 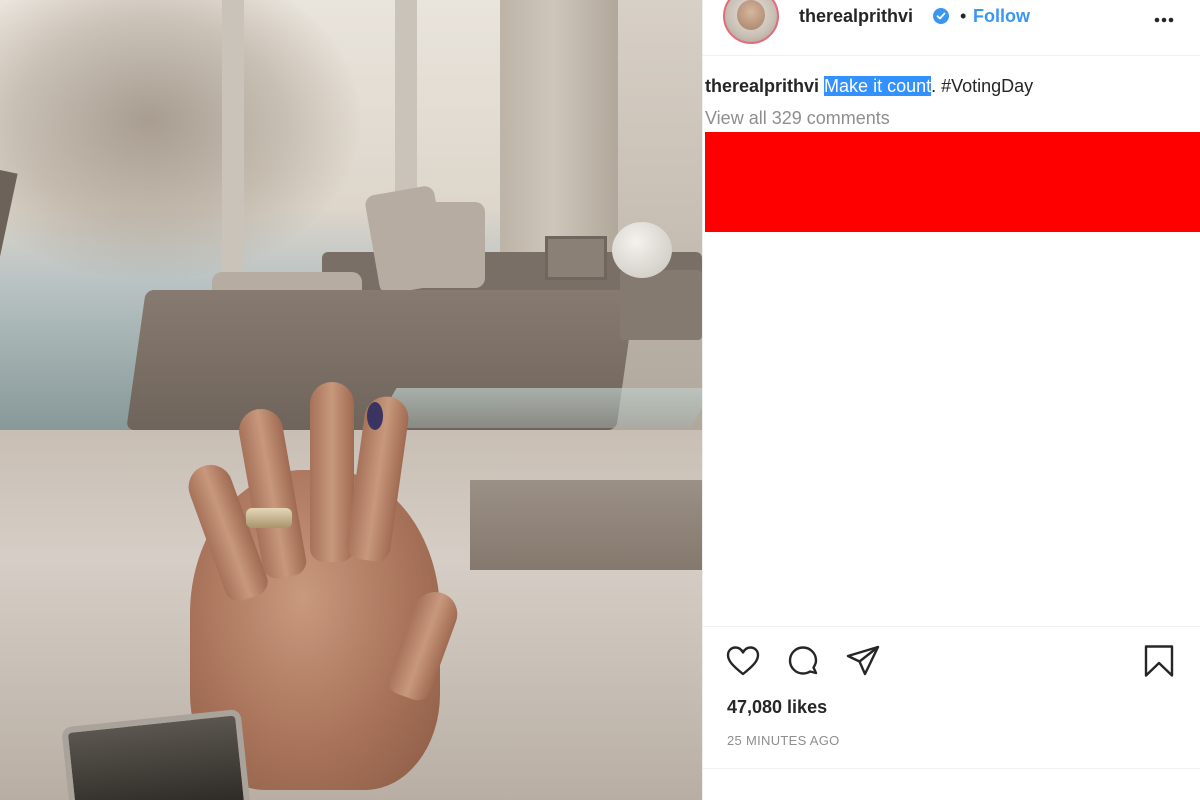 I want to click on caption-username: therealprithvi, so click(x=762, y=86).